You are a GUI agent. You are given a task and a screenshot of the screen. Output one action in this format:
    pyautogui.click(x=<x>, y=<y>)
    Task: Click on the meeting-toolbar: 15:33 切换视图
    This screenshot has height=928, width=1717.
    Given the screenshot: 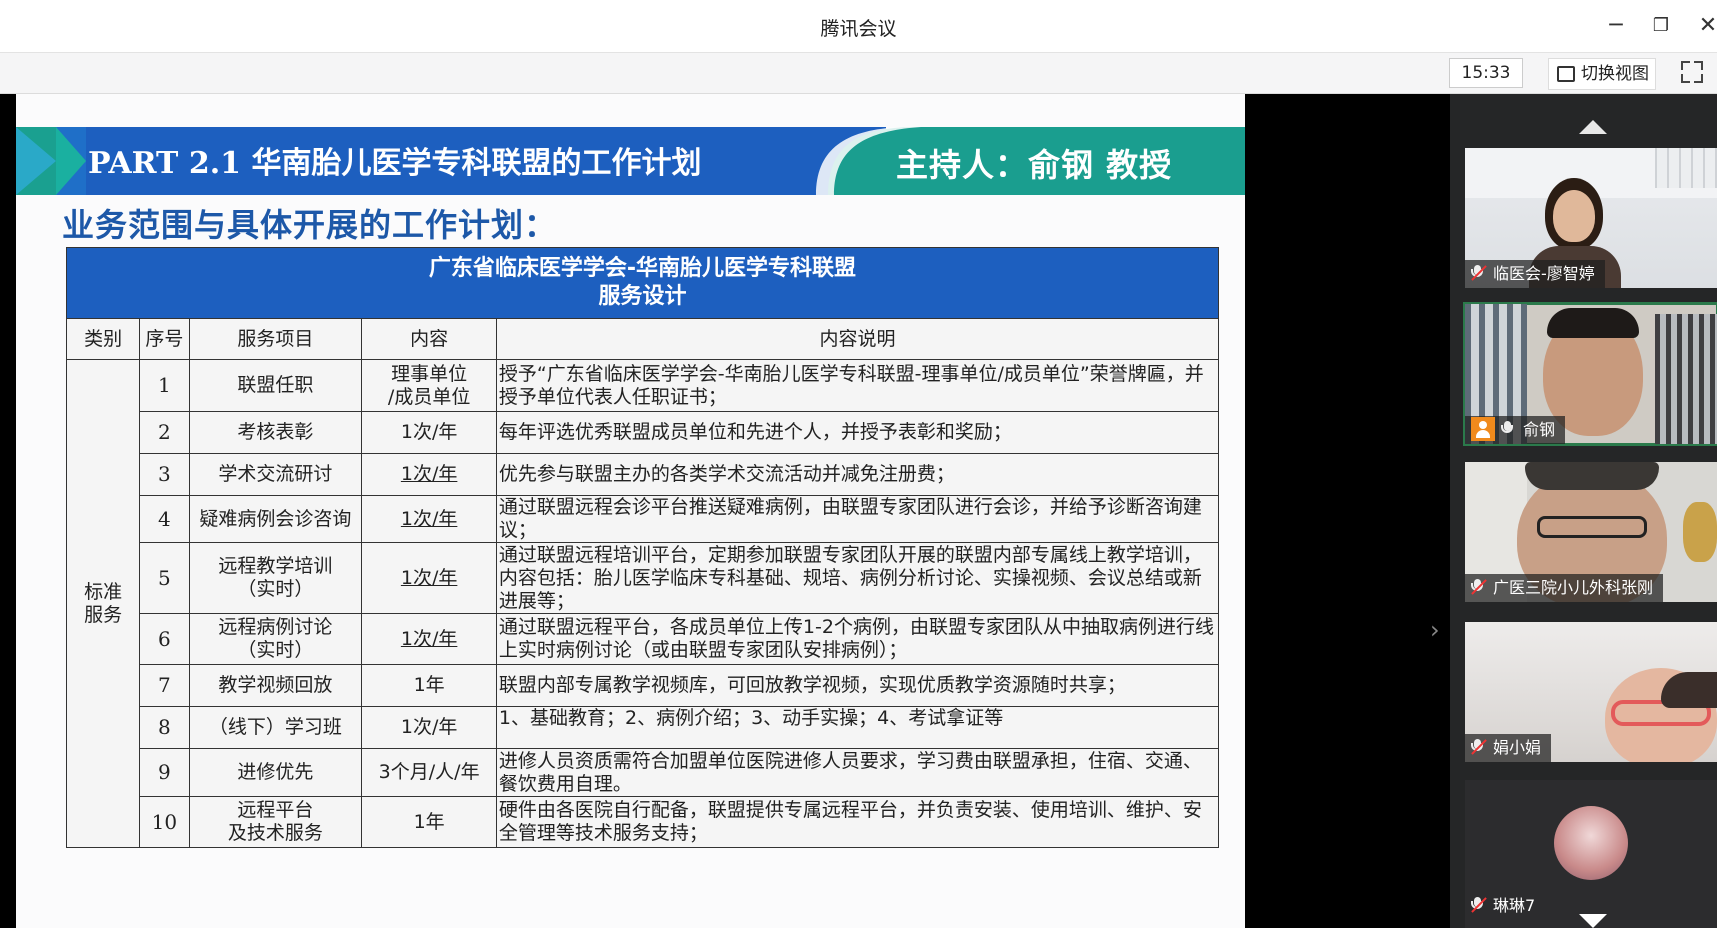 What is the action you would take?
    pyautogui.click(x=858, y=73)
    